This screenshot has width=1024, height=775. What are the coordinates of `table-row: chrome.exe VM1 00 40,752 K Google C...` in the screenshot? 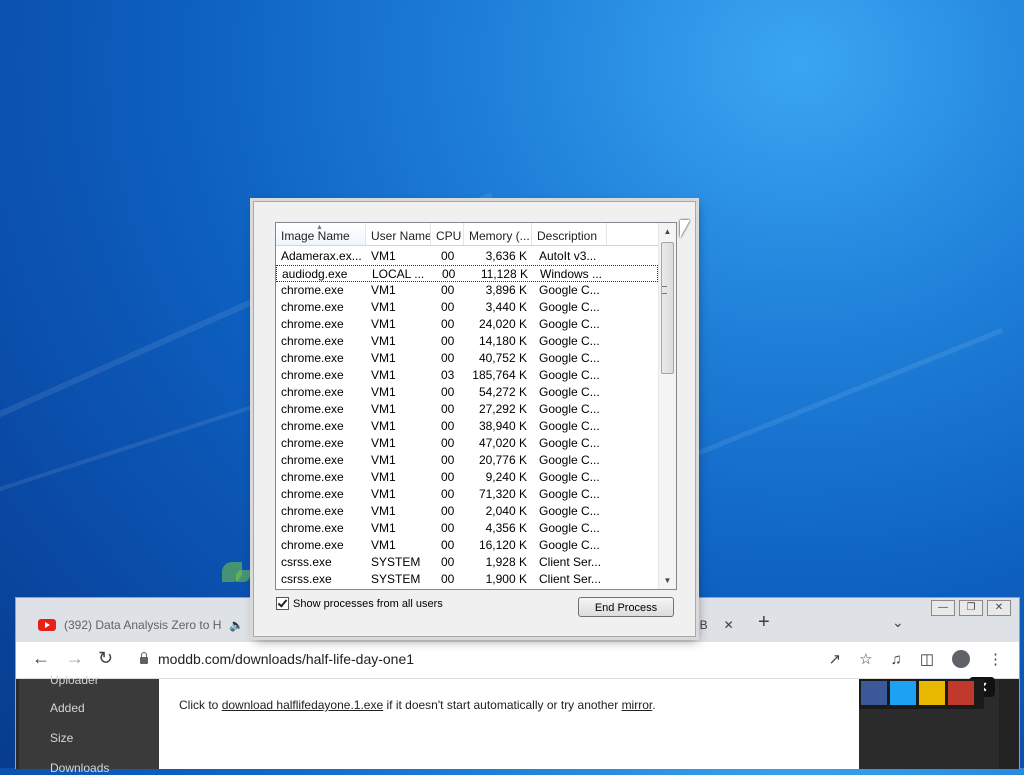 It's located at (467, 358).